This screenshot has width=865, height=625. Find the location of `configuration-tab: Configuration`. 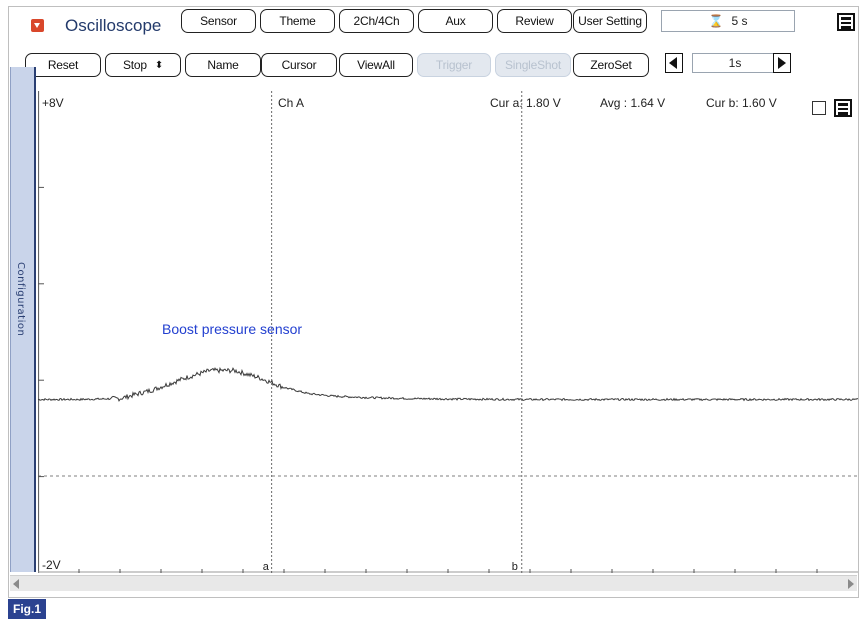

configuration-tab: Configuration is located at coordinates (23, 319).